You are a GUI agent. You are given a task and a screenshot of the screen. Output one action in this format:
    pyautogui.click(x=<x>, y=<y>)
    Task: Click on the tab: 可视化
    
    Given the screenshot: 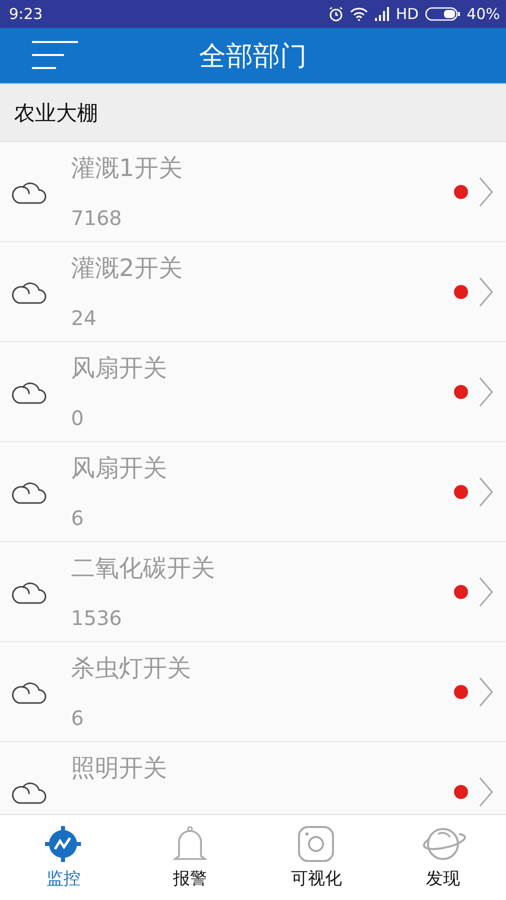 What is the action you would take?
    pyautogui.click(x=316, y=857)
    